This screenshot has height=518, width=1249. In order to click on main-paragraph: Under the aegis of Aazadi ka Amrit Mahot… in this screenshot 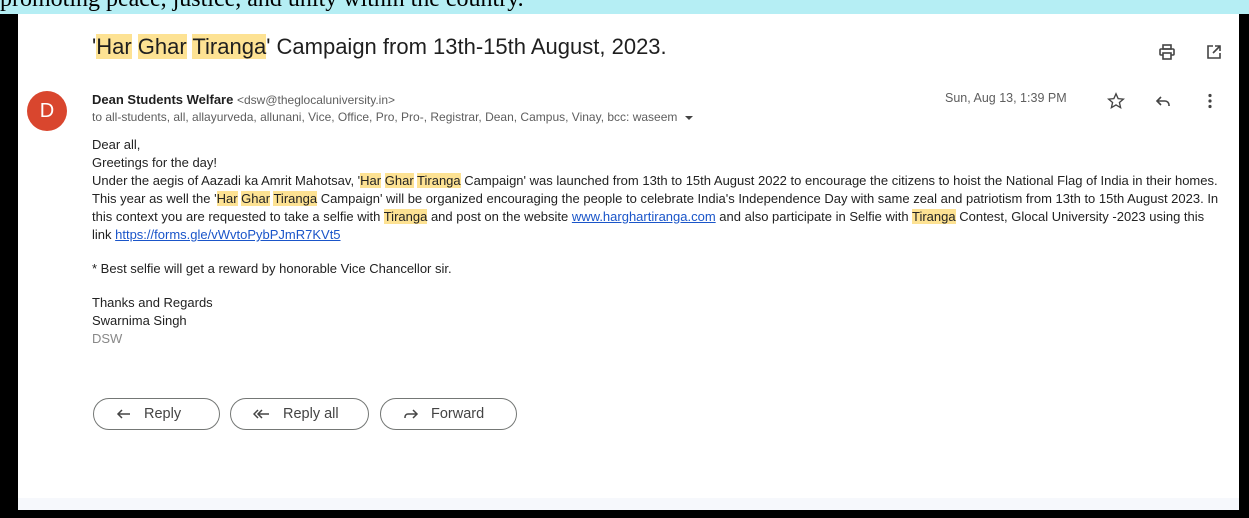, I will do `click(655, 207)`.